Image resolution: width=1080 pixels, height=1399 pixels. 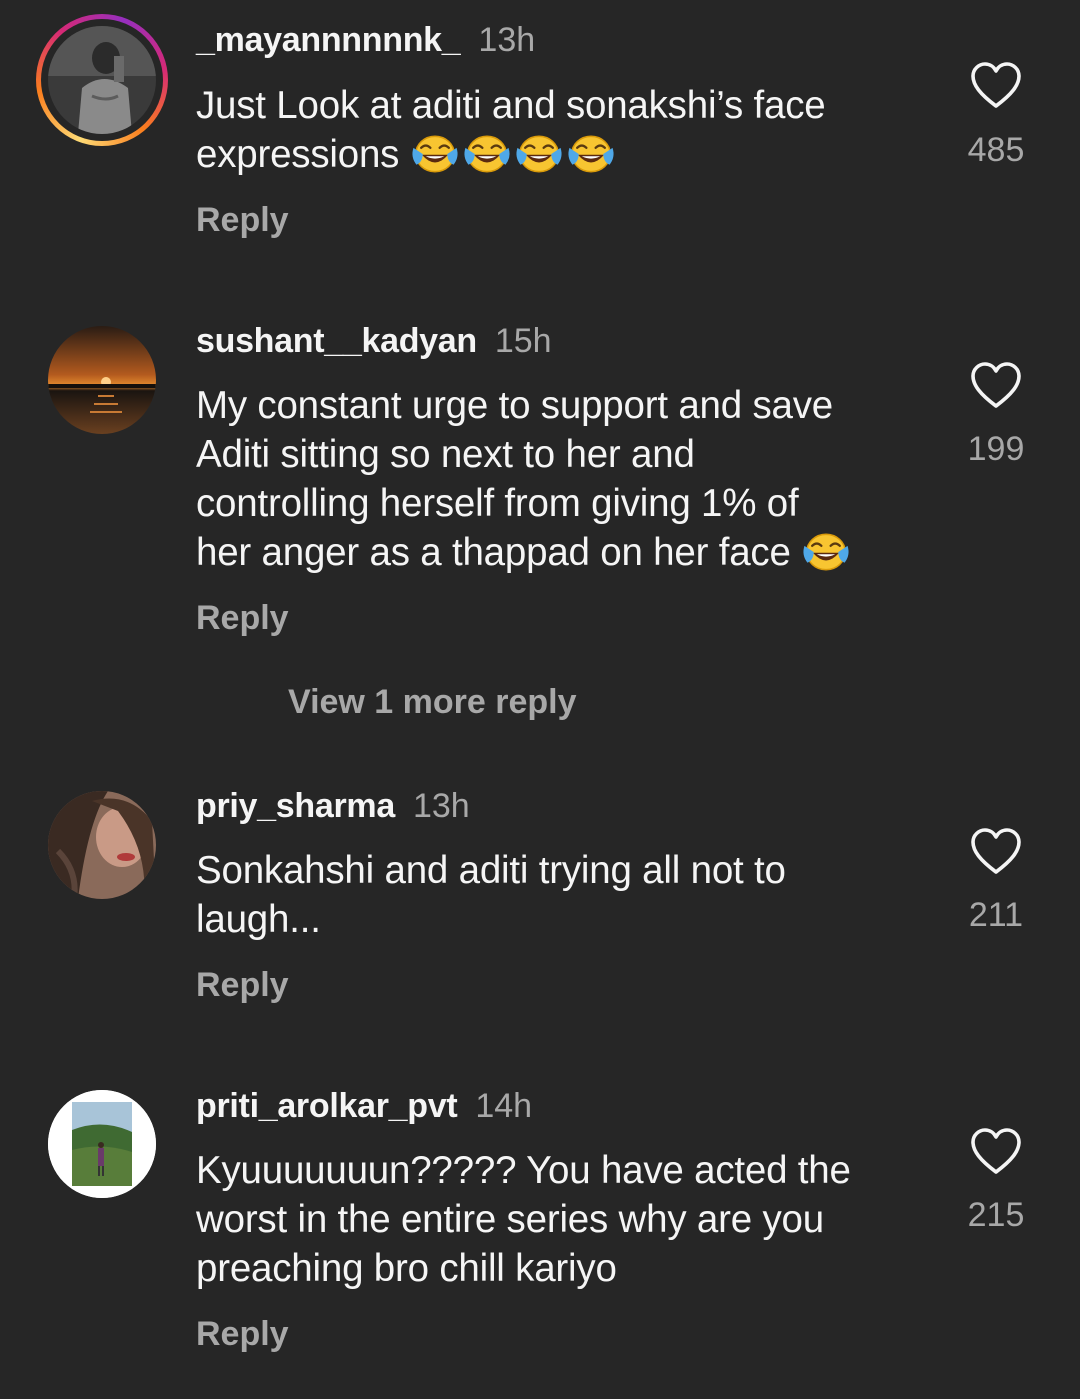 I want to click on view-more-replies-button: View 1 more reply, so click(x=432, y=702).